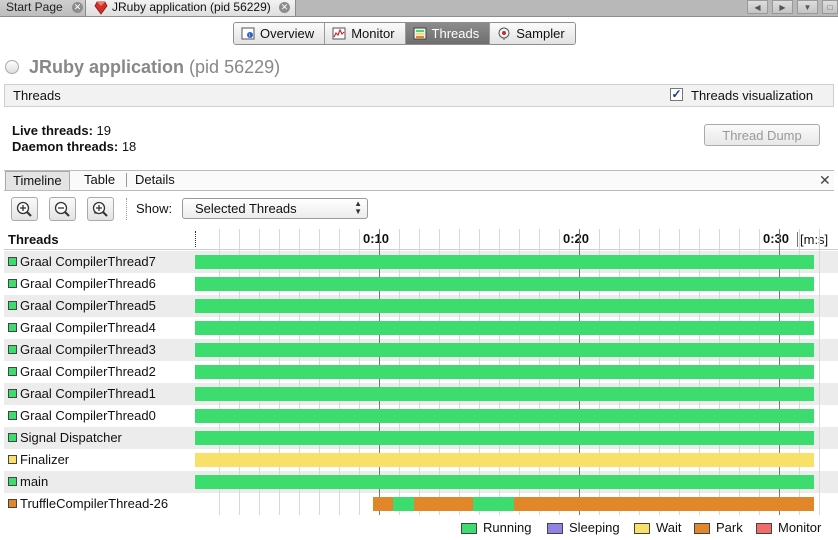  What do you see at coordinates (507, 527) in the screenshot?
I see `legend-running-label: Running` at bounding box center [507, 527].